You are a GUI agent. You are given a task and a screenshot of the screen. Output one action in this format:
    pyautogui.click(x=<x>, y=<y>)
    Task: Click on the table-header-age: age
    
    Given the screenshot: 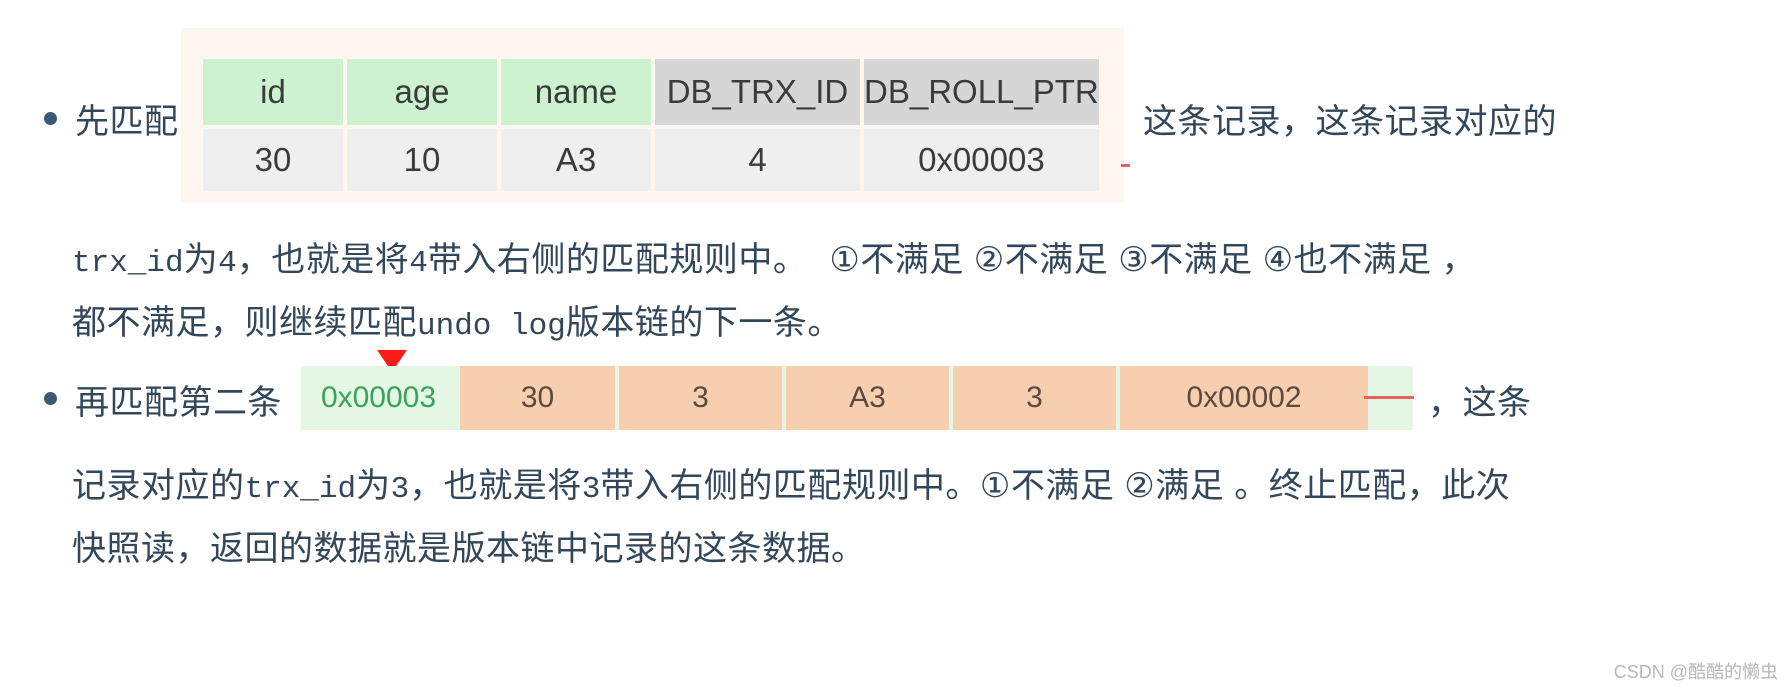 What is the action you would take?
    pyautogui.click(x=422, y=92)
    